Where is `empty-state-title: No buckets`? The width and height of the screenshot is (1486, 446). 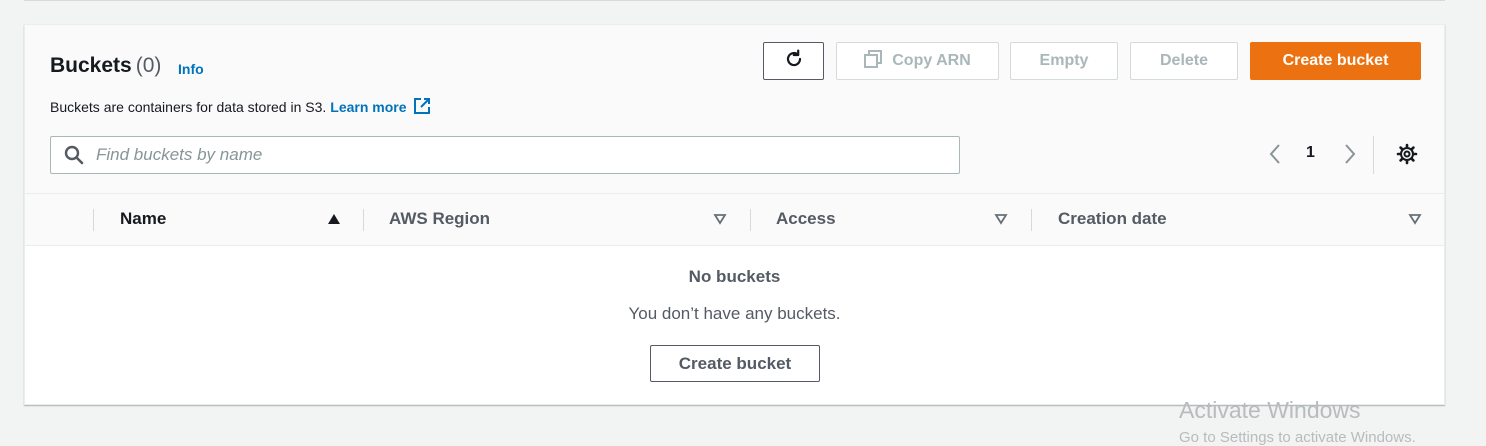
empty-state-title: No buckets is located at coordinates (734, 276).